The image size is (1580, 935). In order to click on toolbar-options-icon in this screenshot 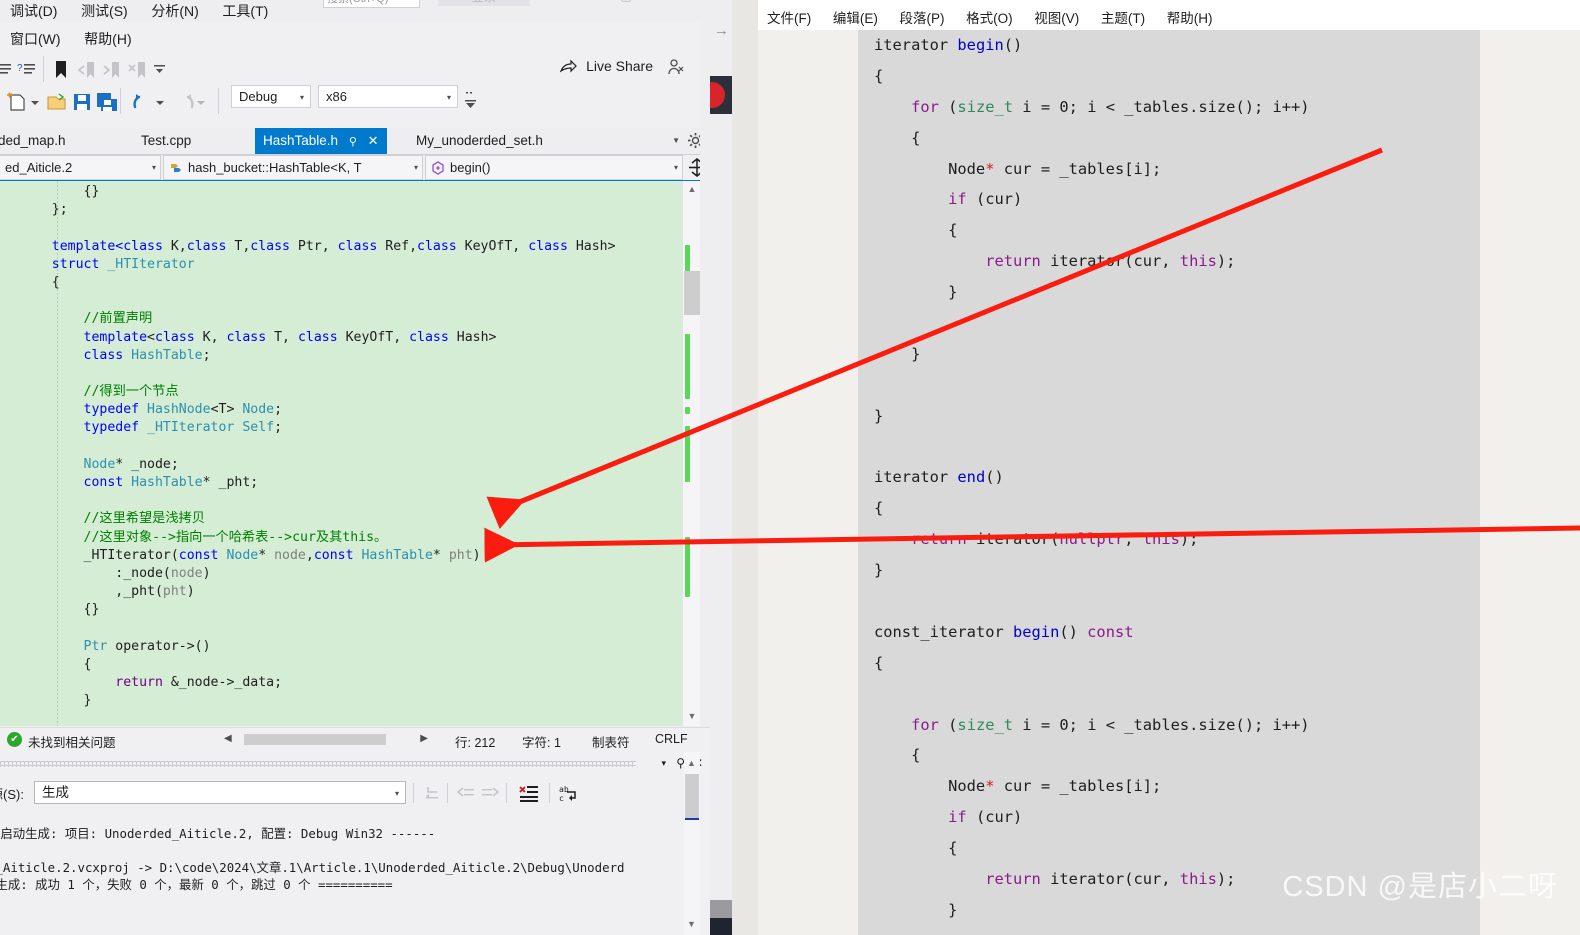, I will do `click(474, 101)`.